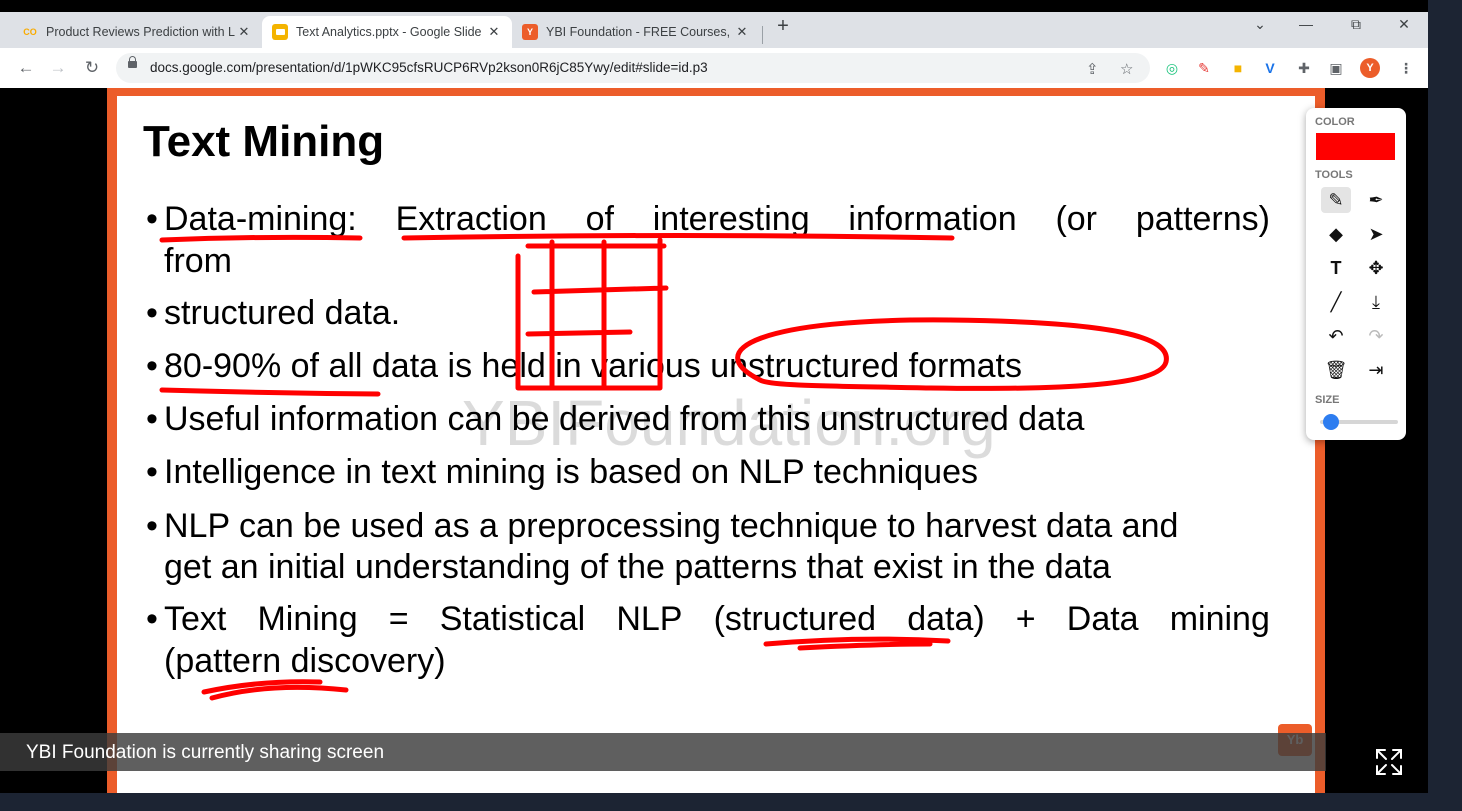 The image size is (1462, 811). What do you see at coordinates (1304, 68) in the screenshot?
I see `extensions-puzzle-icon: ✚` at bounding box center [1304, 68].